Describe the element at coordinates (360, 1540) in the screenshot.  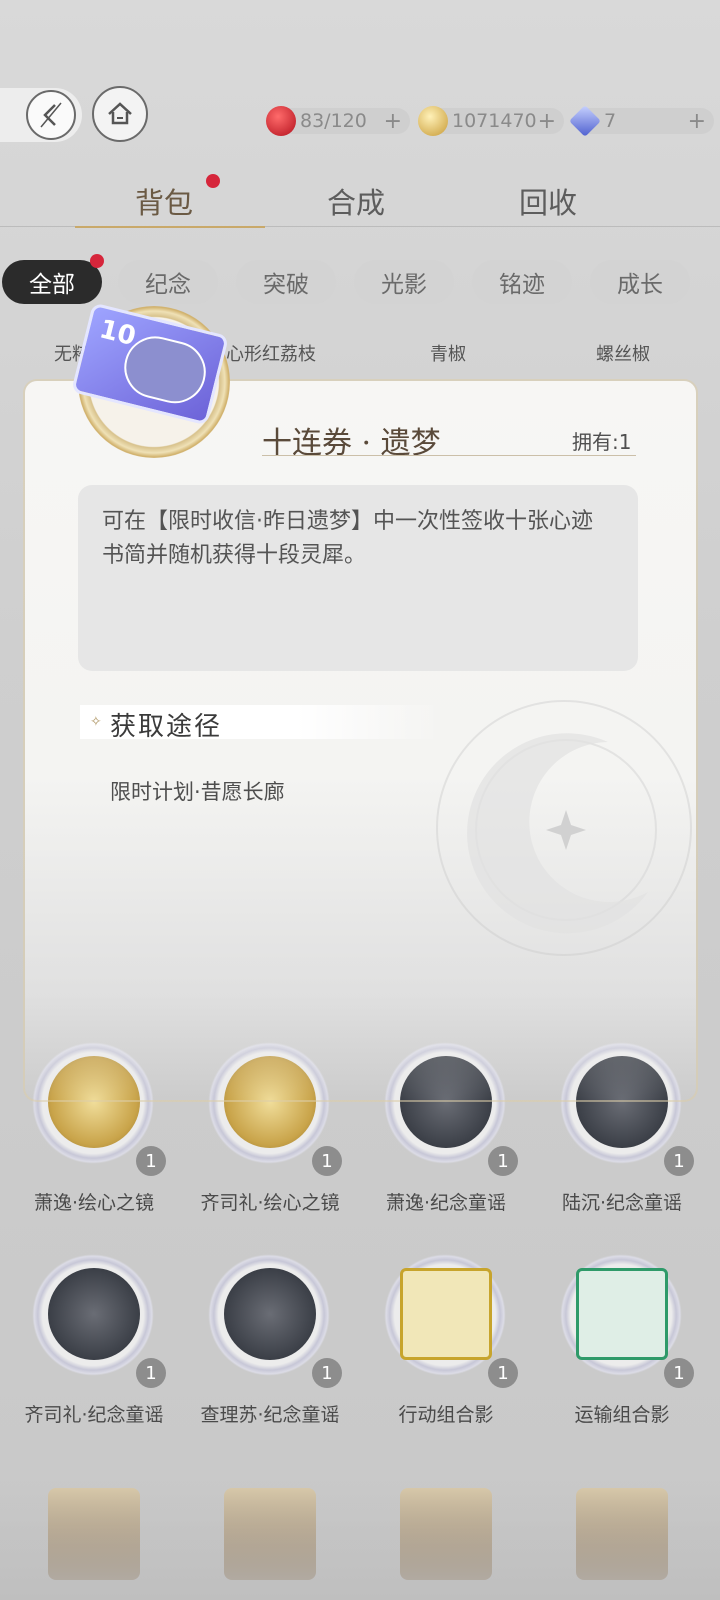
I see `bottom-fade` at that location.